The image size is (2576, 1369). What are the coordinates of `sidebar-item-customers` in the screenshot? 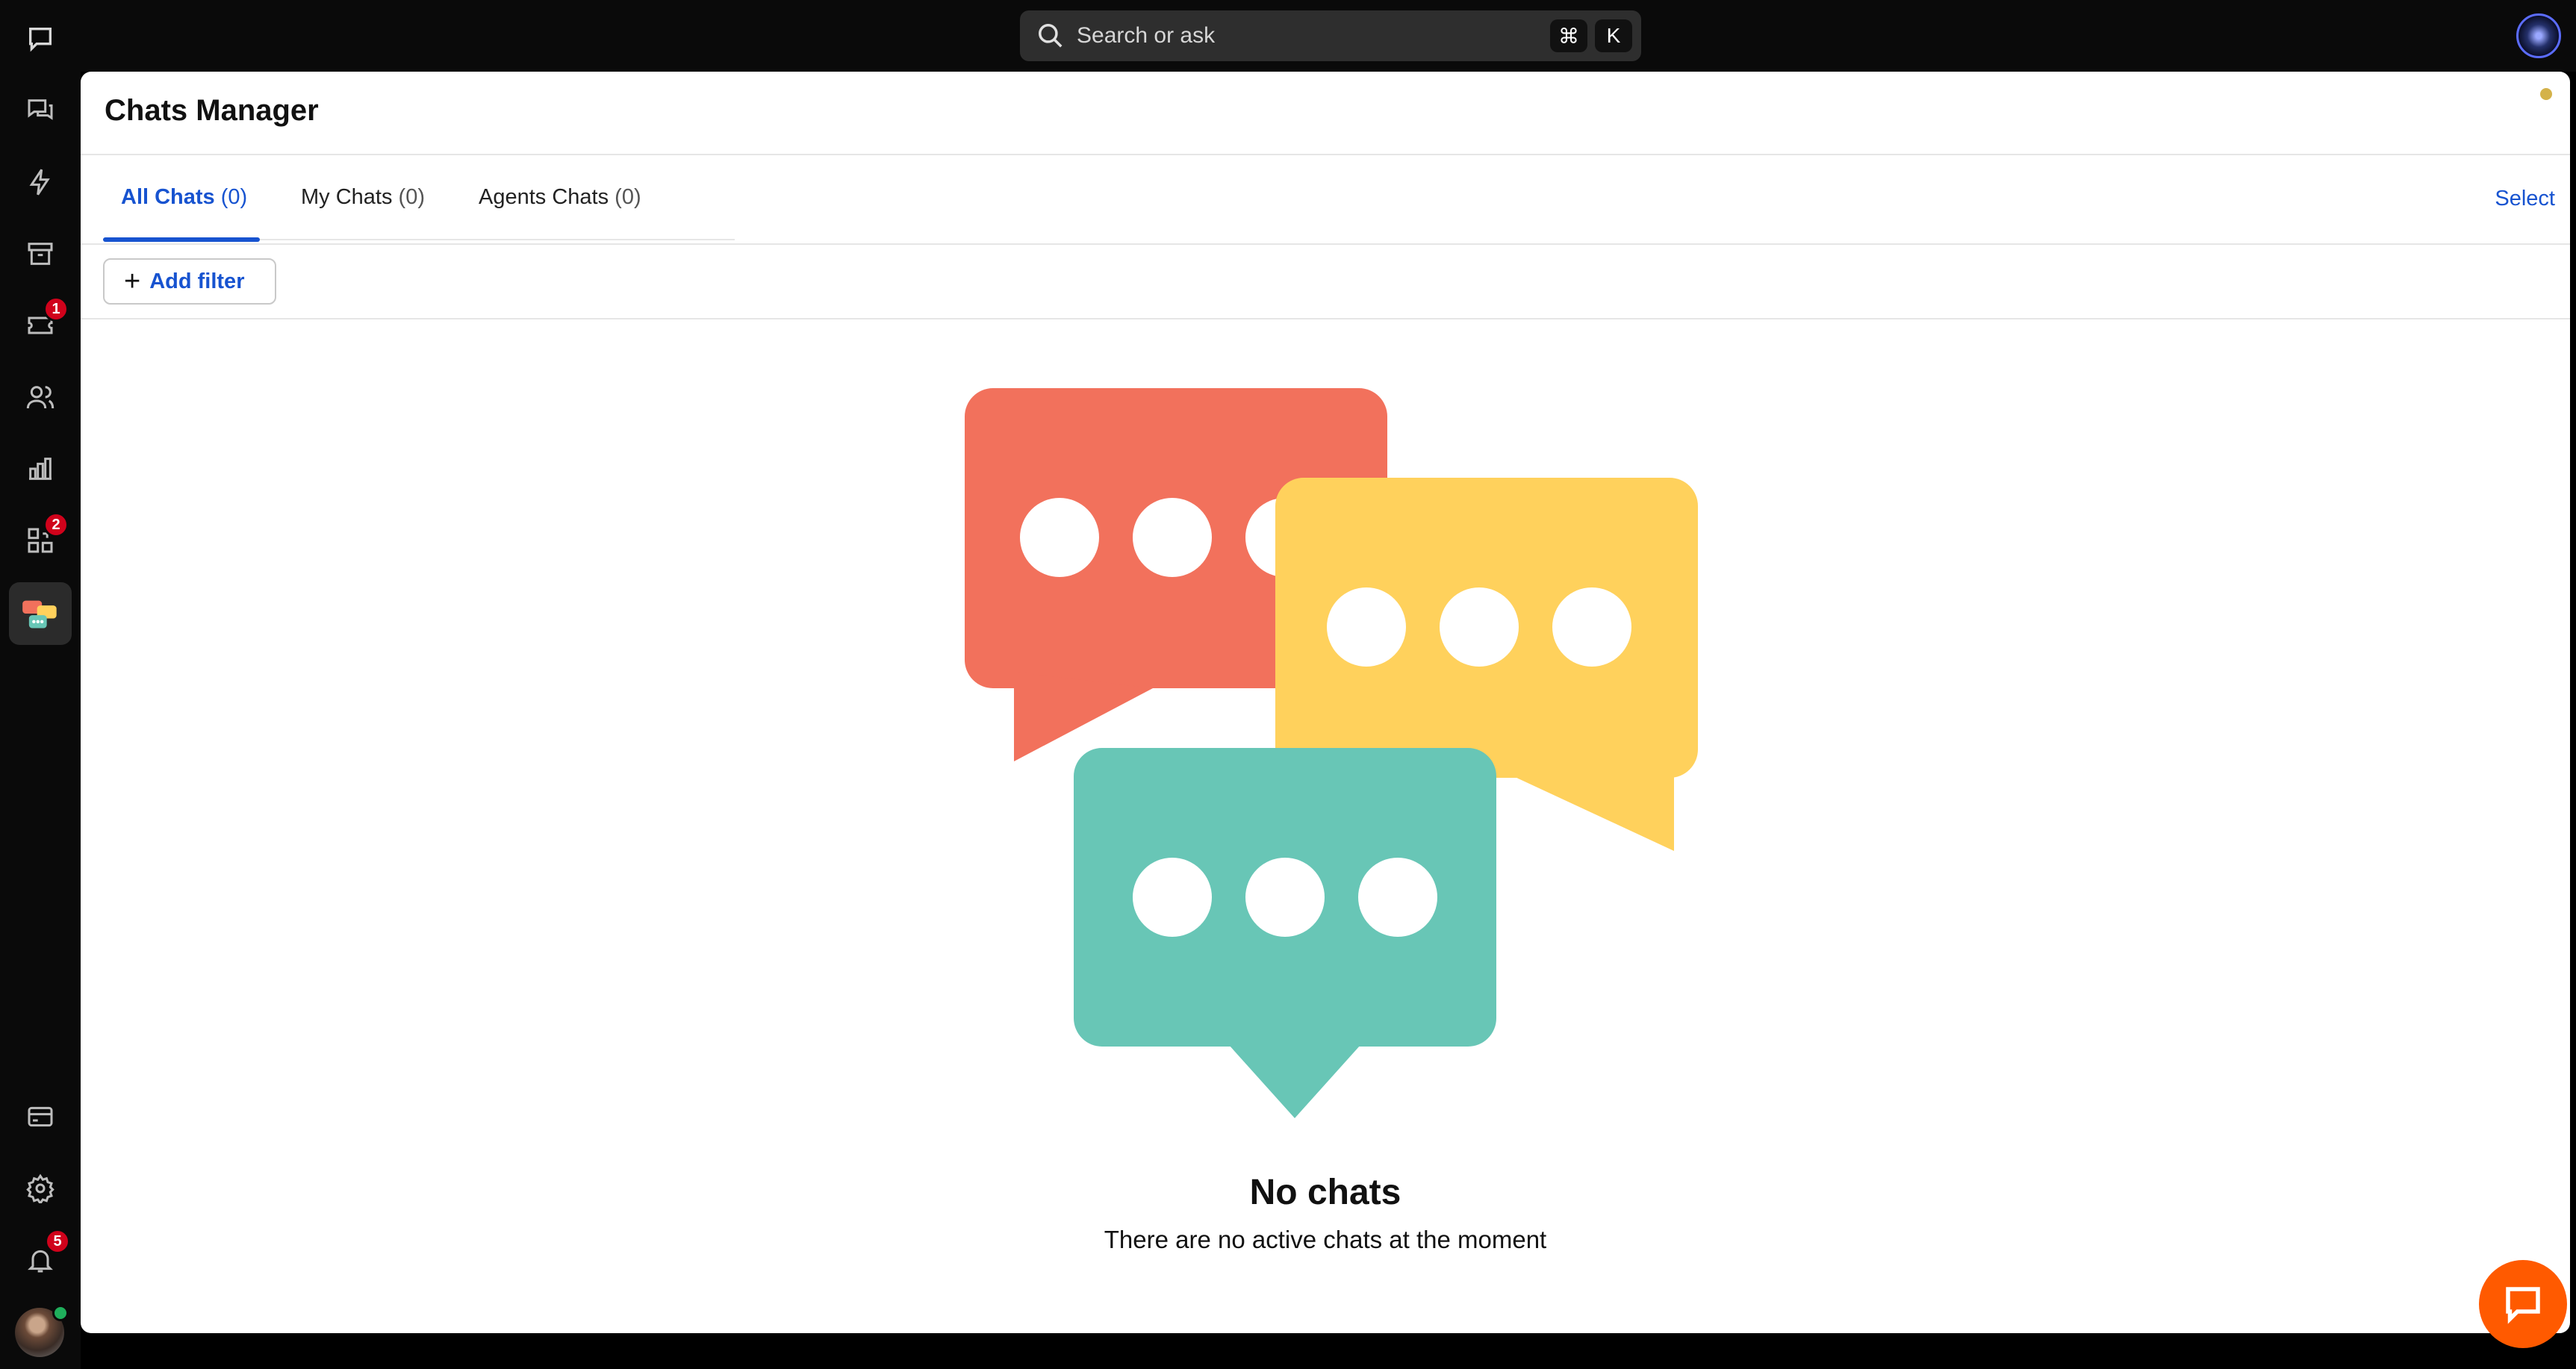 It's located at (40, 397).